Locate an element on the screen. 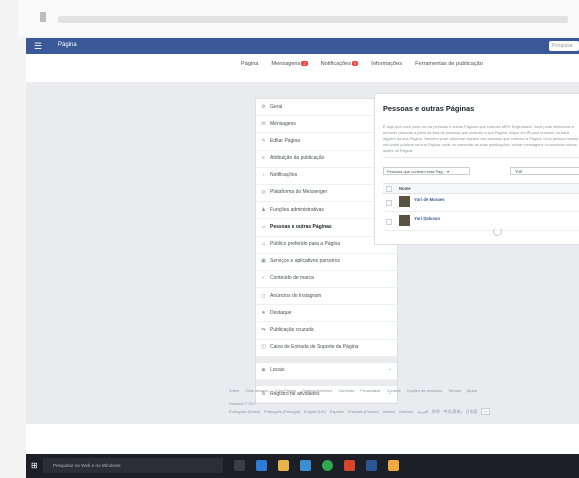 Image resolution: width=579 pixels, height=478 pixels. sidebar-item-label: Caixa de Entrada de Suporte da Página is located at coordinates (314, 347).